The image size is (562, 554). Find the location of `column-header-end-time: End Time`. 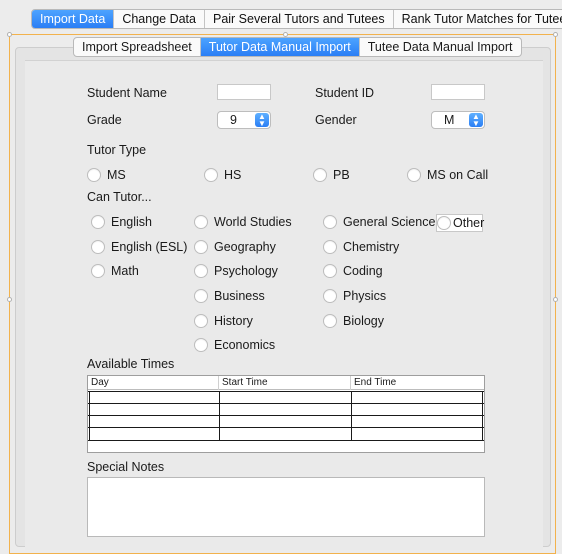

column-header-end-time: End Time is located at coordinates (417, 383).